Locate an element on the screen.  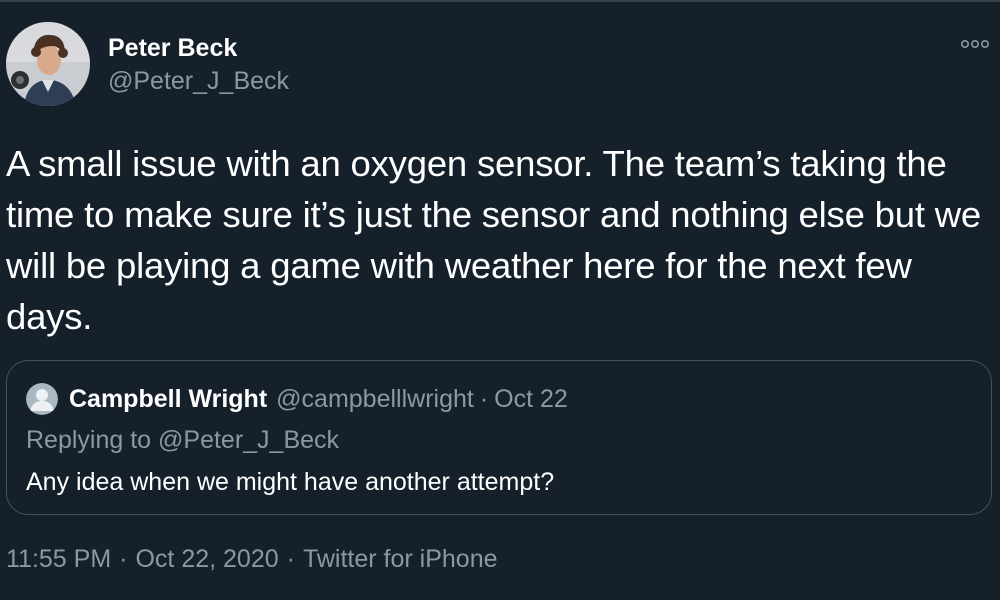
author-avatar-image is located at coordinates (48, 64).